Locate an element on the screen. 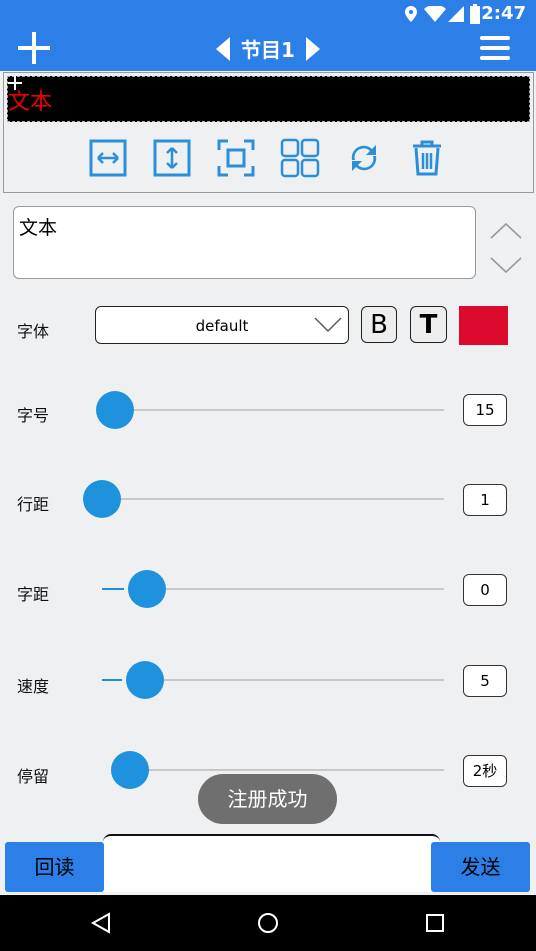 This screenshot has height=951, width=536. slider-label-char-spacing: 字距 is located at coordinates (33, 594).